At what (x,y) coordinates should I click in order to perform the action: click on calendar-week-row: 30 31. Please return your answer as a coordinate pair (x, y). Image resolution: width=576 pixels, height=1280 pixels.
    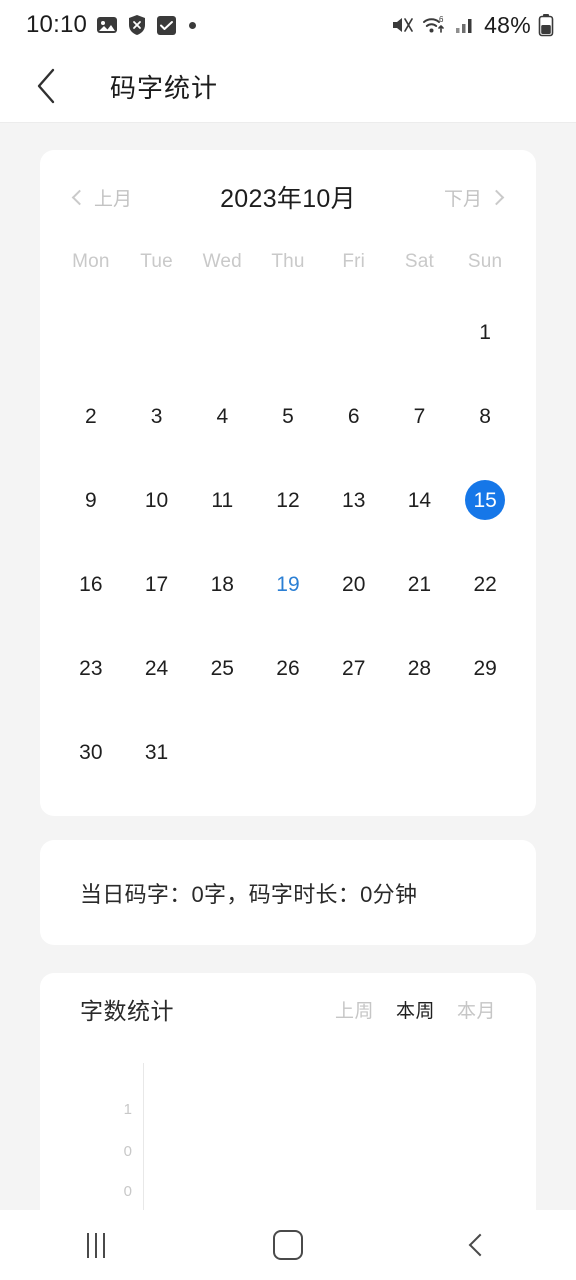
    Looking at the image, I should click on (288, 752).